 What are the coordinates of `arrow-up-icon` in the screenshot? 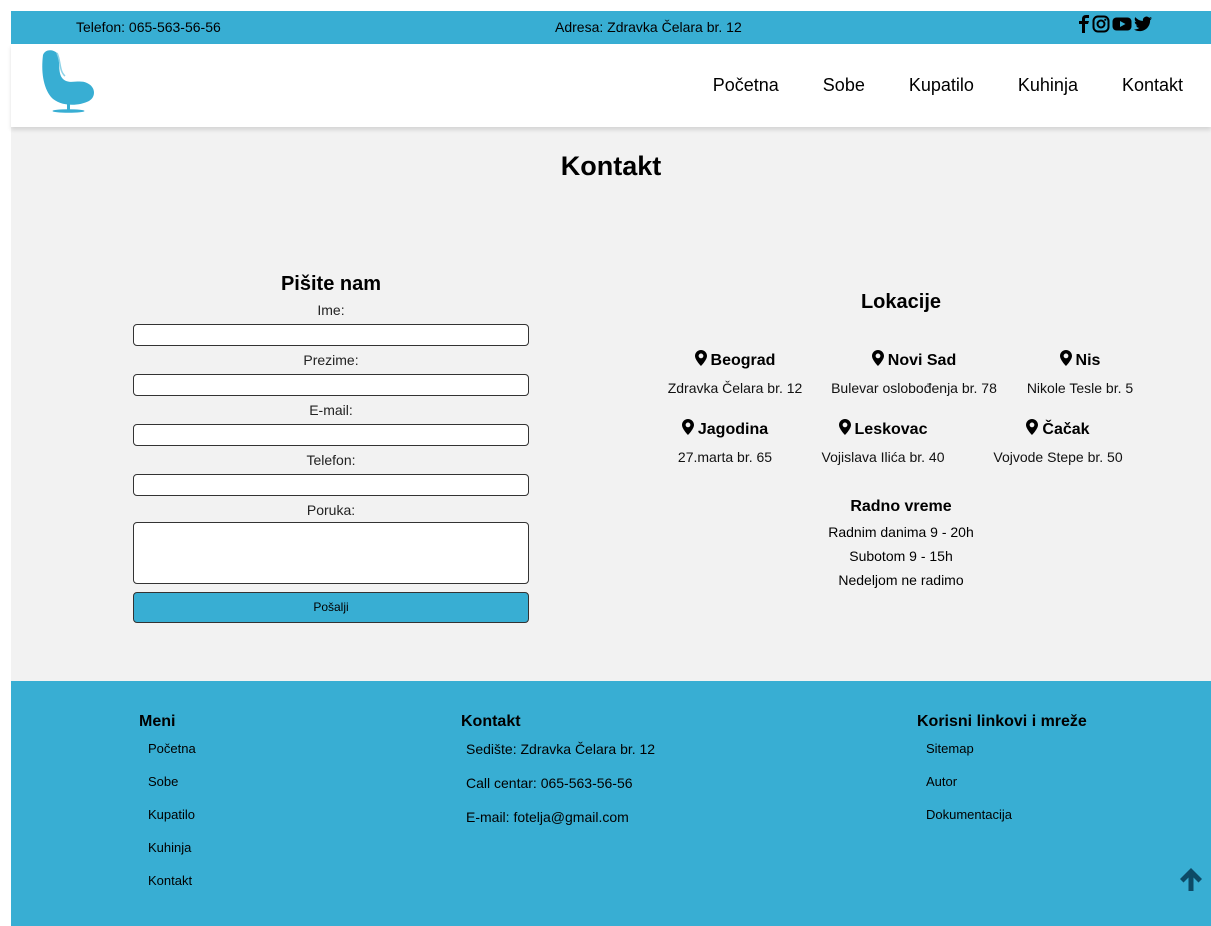 It's located at (1191, 881).